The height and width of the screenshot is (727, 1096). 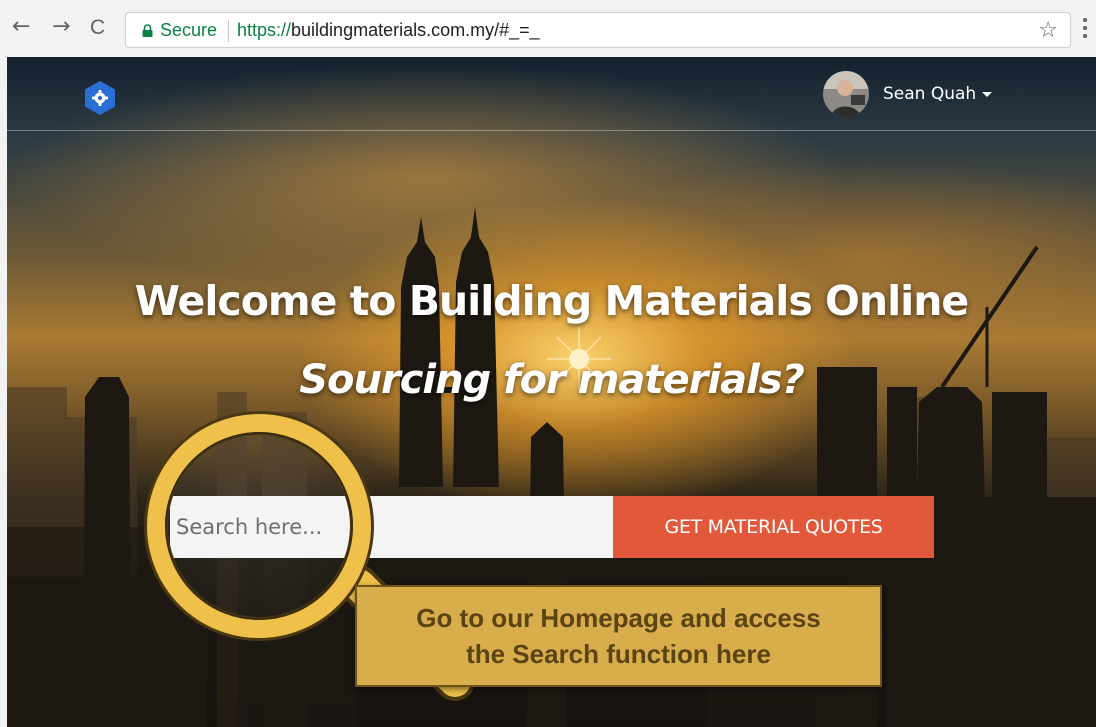 I want to click on url-text: https://buildingmaterials.com.my/#_=_, so click(x=388, y=30).